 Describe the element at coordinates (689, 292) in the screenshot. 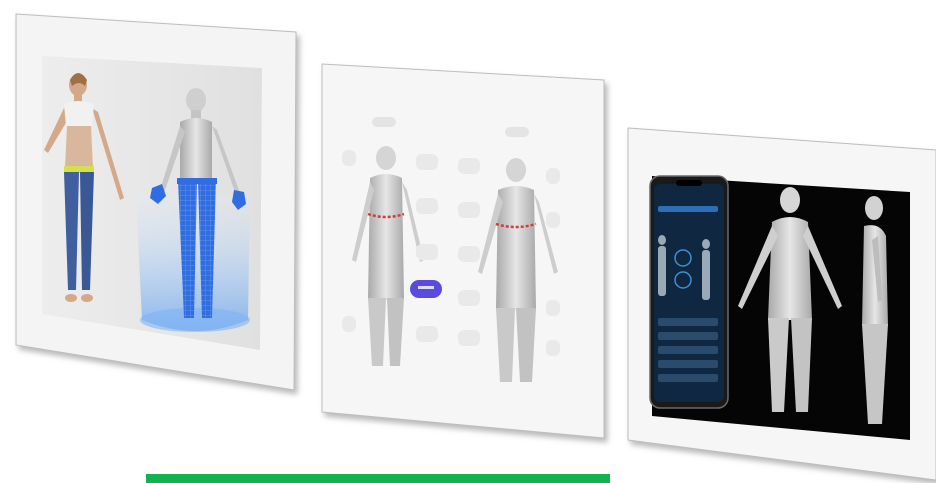

I see `phone-icon` at that location.